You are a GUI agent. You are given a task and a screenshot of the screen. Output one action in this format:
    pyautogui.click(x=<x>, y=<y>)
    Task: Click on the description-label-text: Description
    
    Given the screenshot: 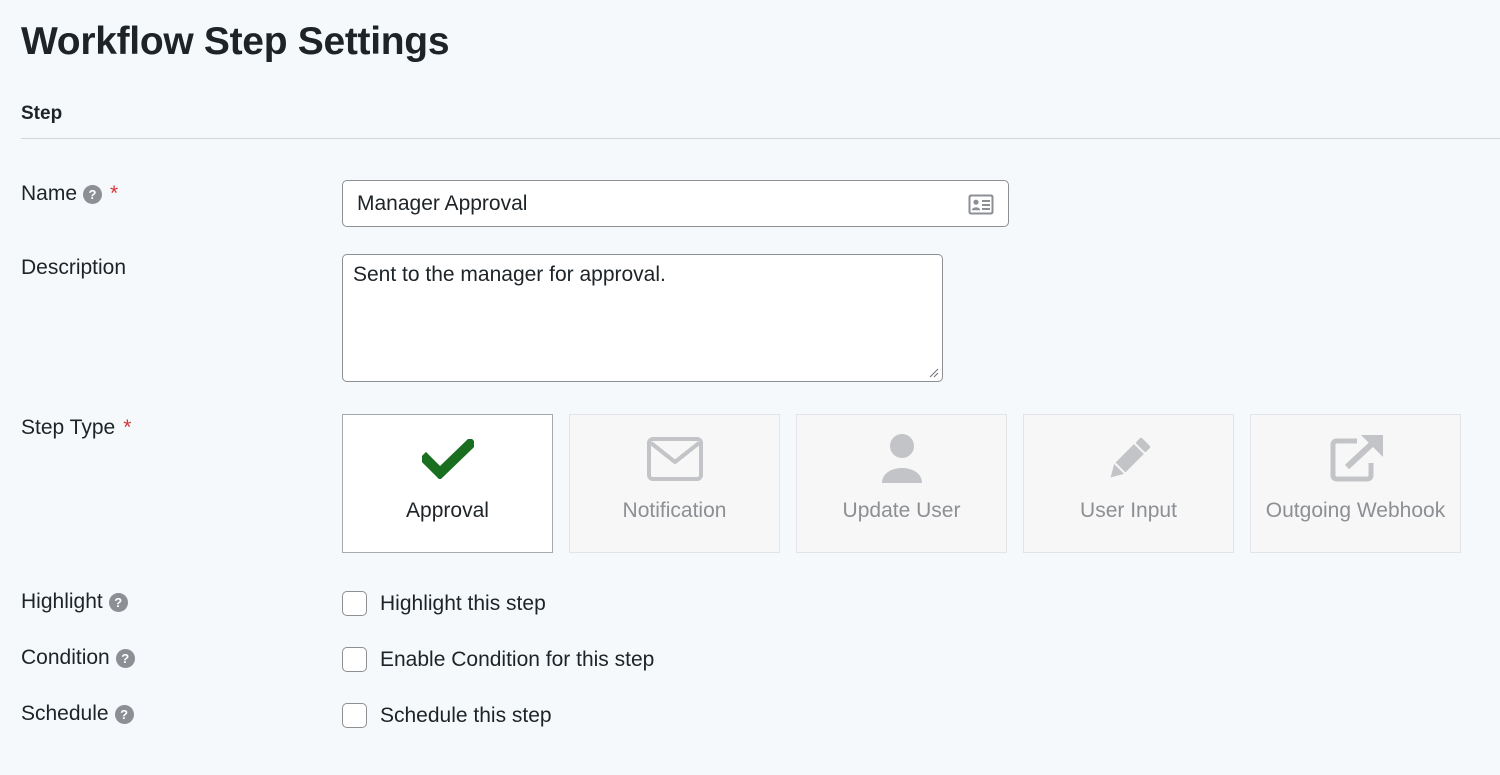 What is the action you would take?
    pyautogui.click(x=74, y=267)
    